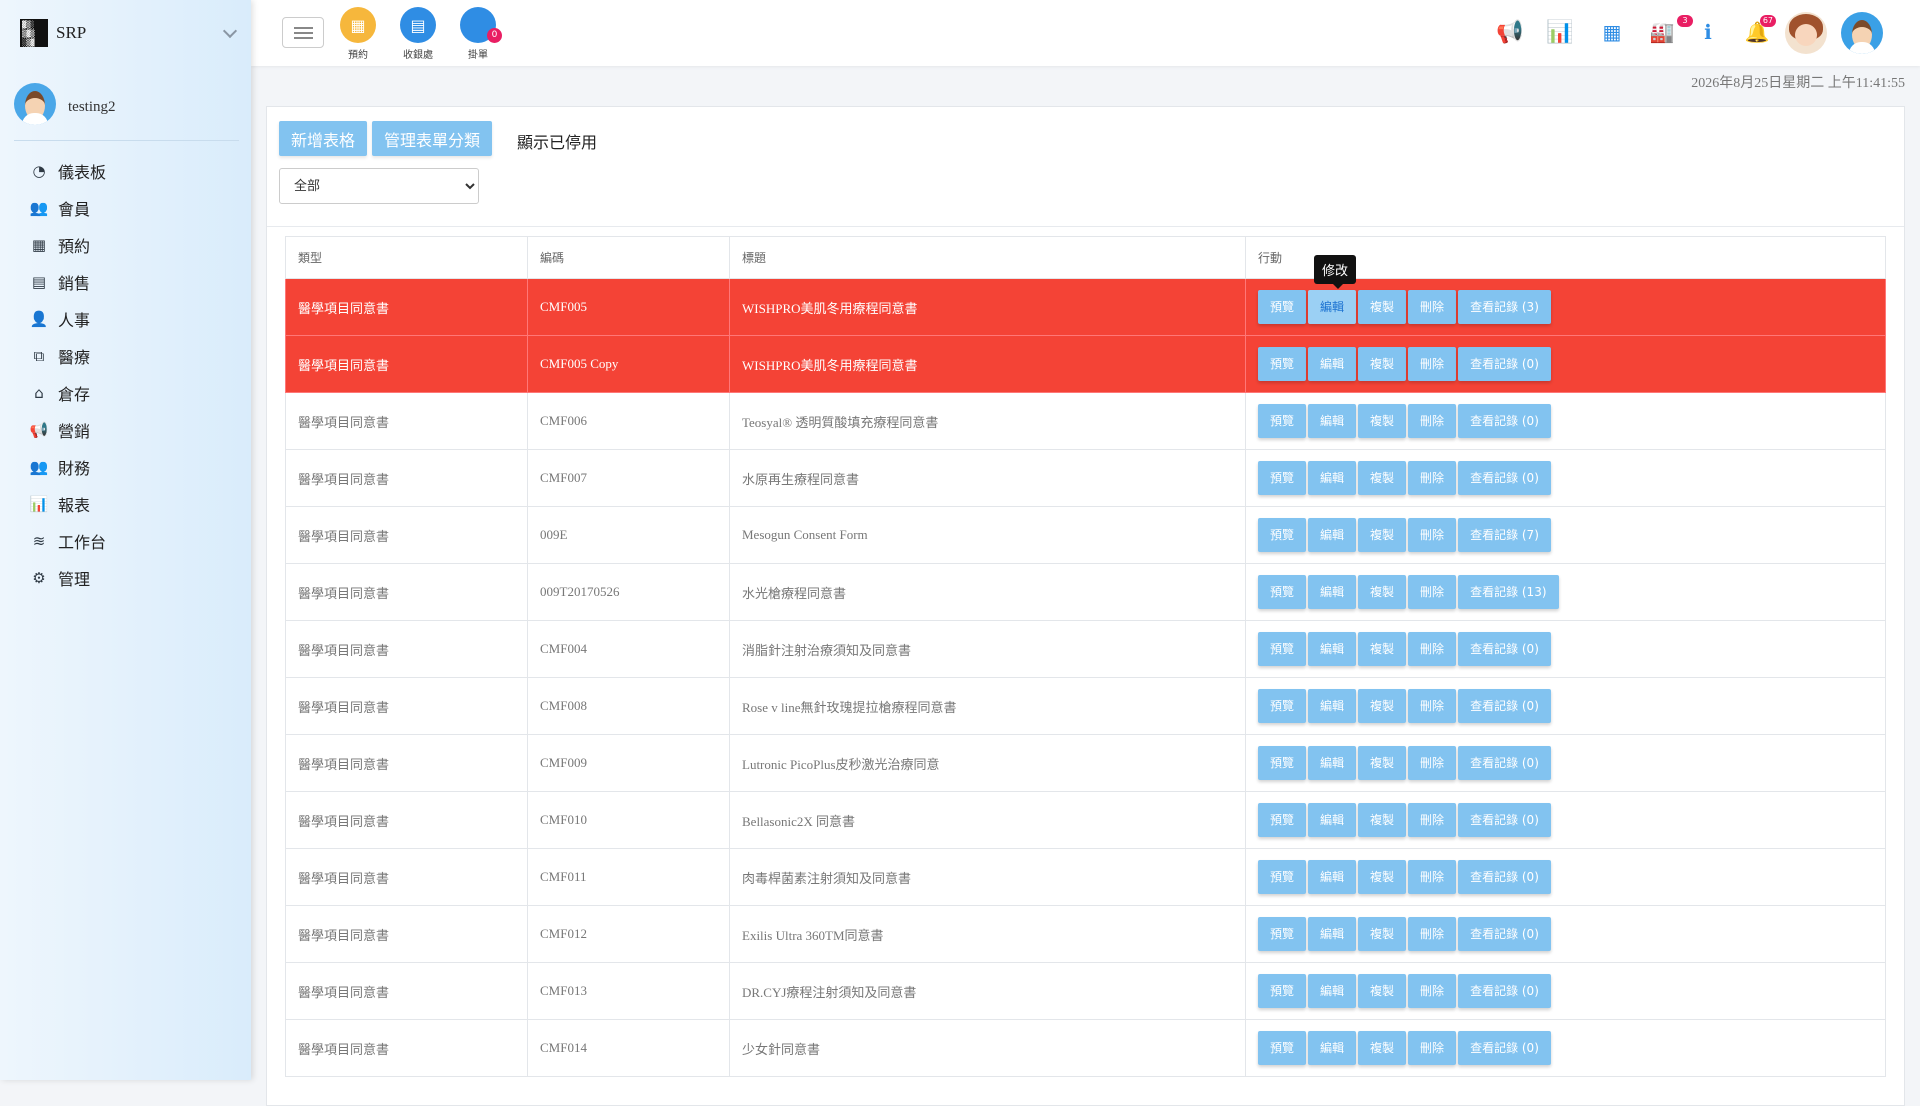  Describe the element at coordinates (557, 141) in the screenshot. I see `show-disabled-toggle: 顯示已停用` at that location.